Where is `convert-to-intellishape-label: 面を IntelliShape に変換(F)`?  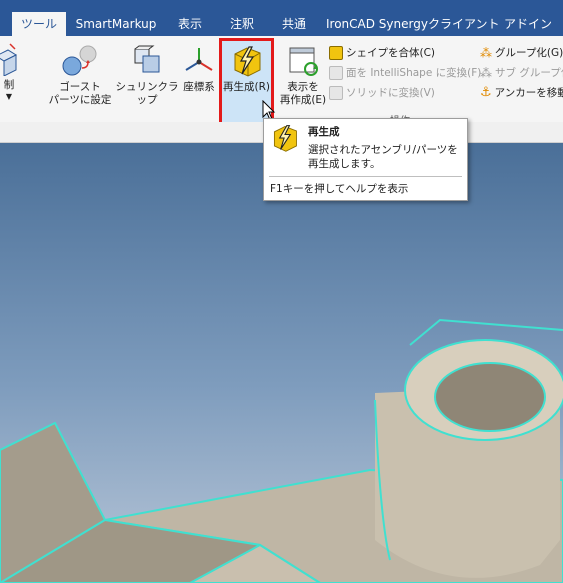 convert-to-intellishape-label: 面を IntelliShape に変換(F) is located at coordinates (414, 73).